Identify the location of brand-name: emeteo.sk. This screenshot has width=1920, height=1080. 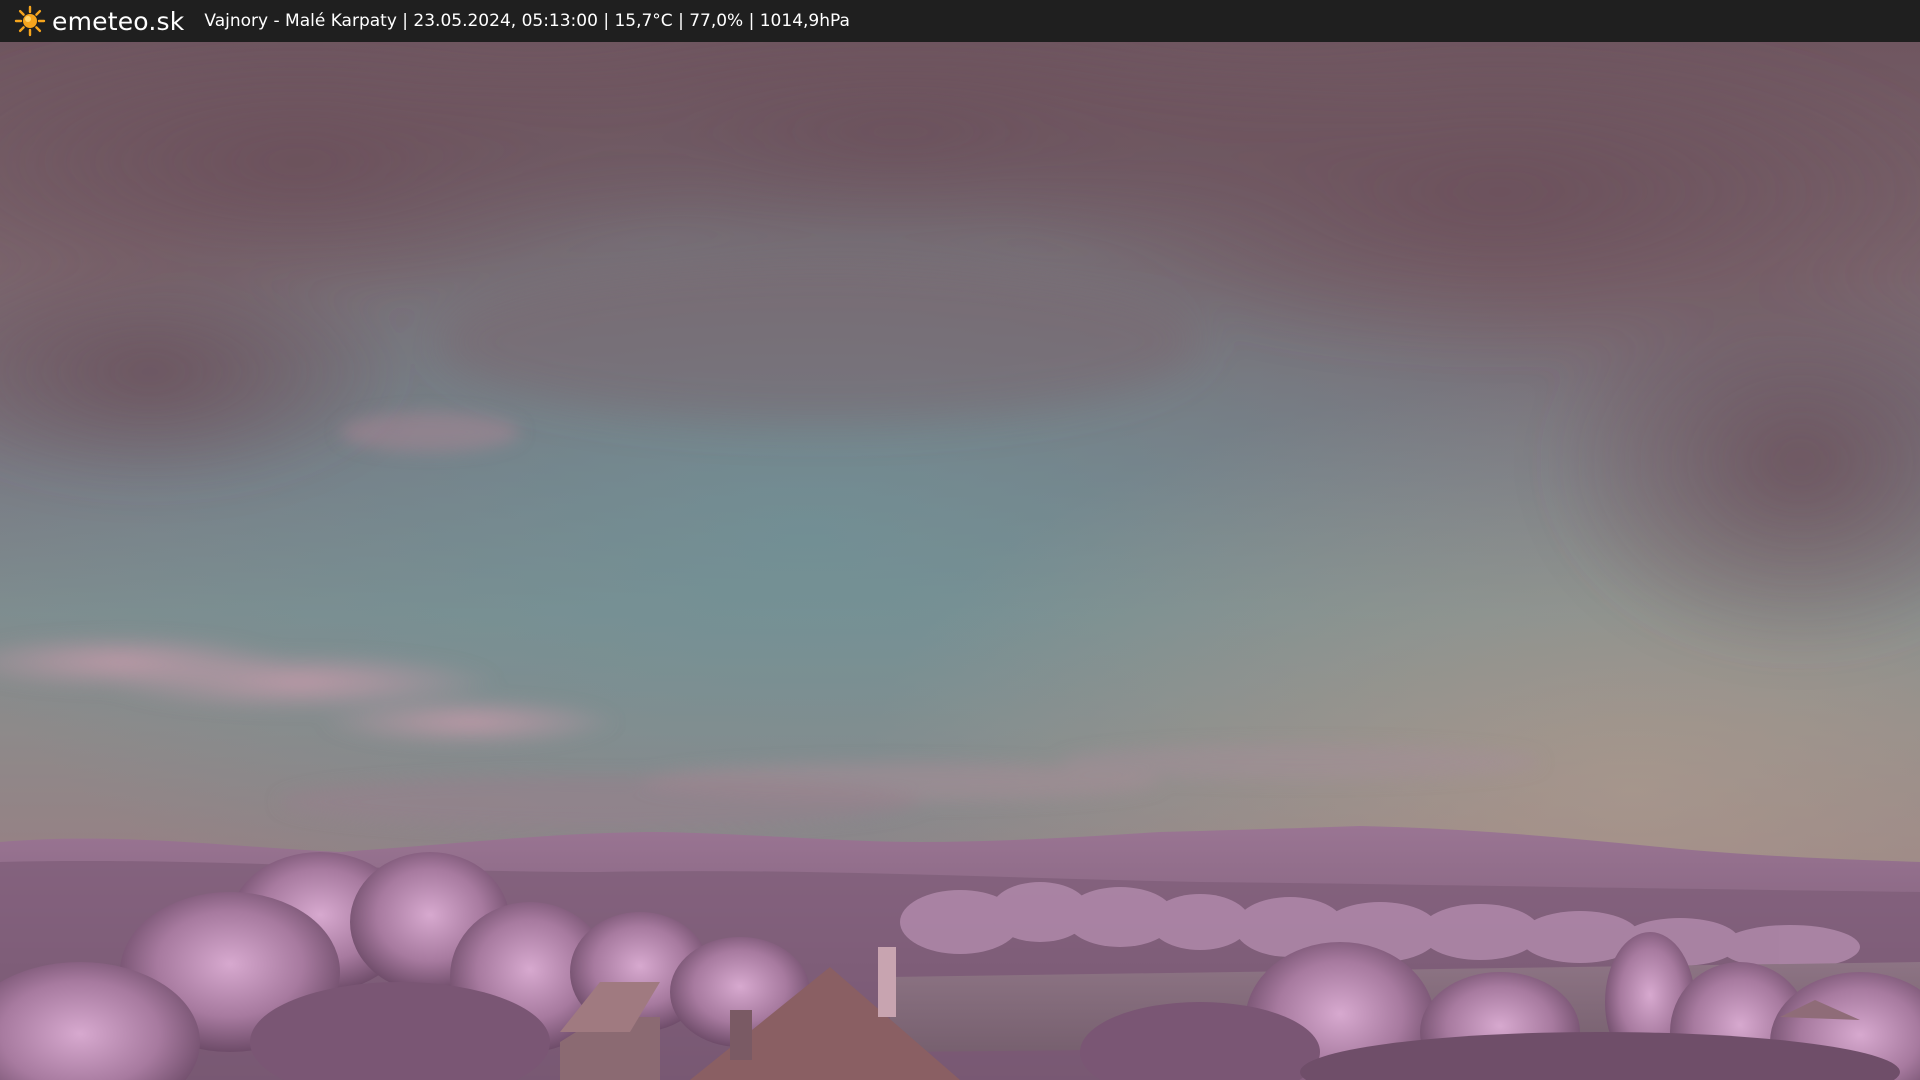
(118, 21).